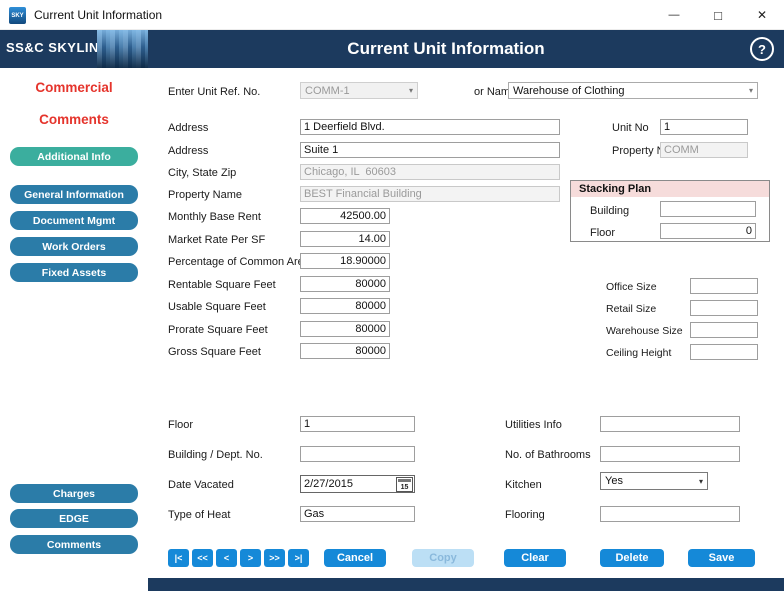 The height and width of the screenshot is (591, 784). I want to click on rentable-sqft-input, so click(345, 284).